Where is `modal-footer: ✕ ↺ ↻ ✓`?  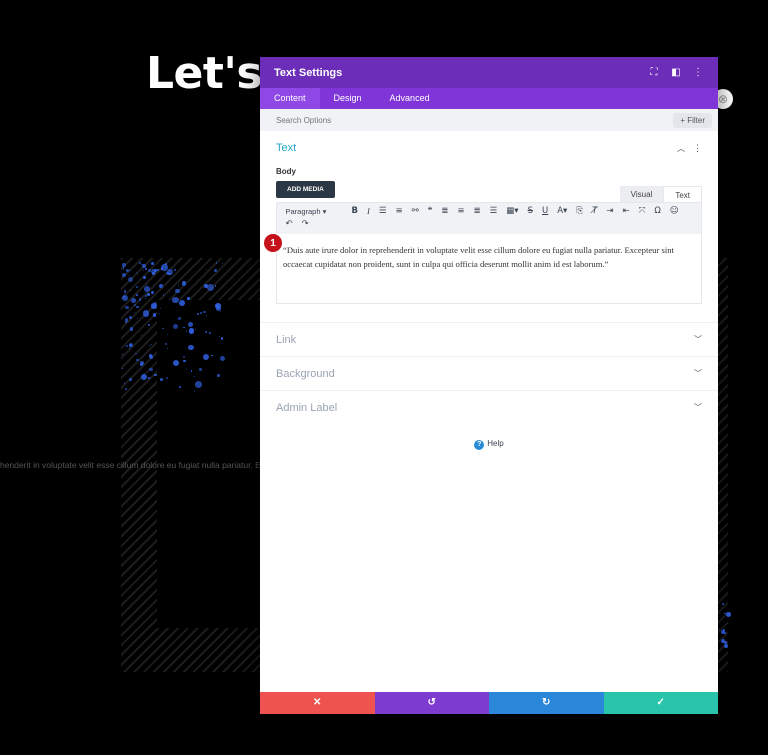
modal-footer: ✕ ↺ ↻ ✓ is located at coordinates (489, 703).